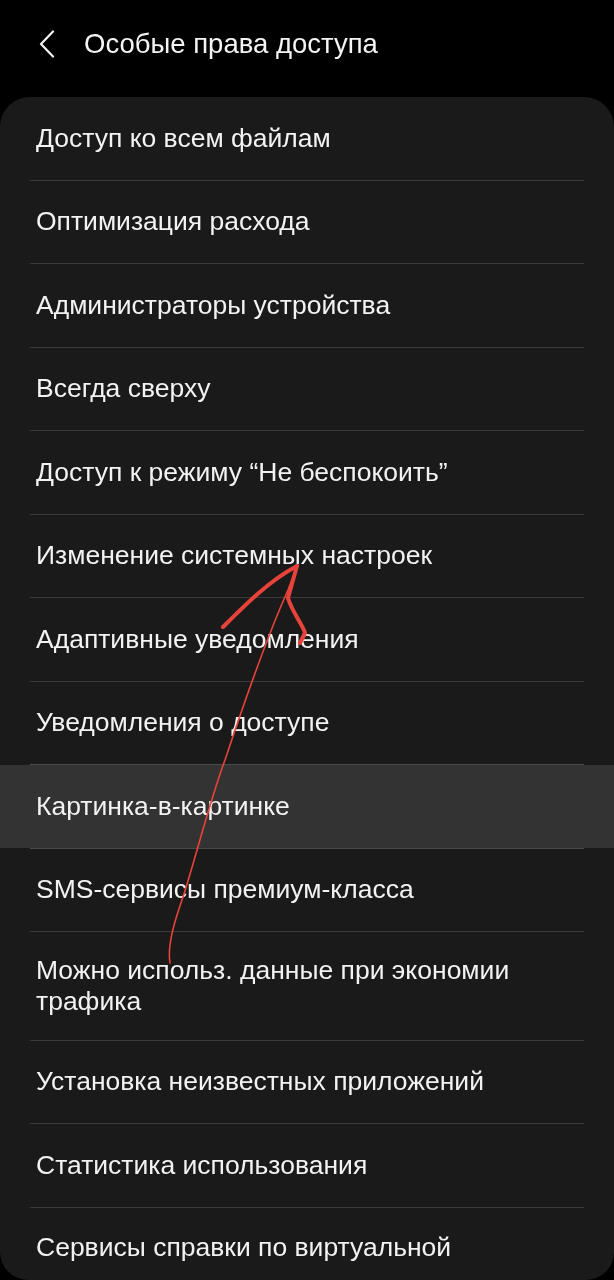  I want to click on settings-list-item: Статистика использования, so click(307, 1165).